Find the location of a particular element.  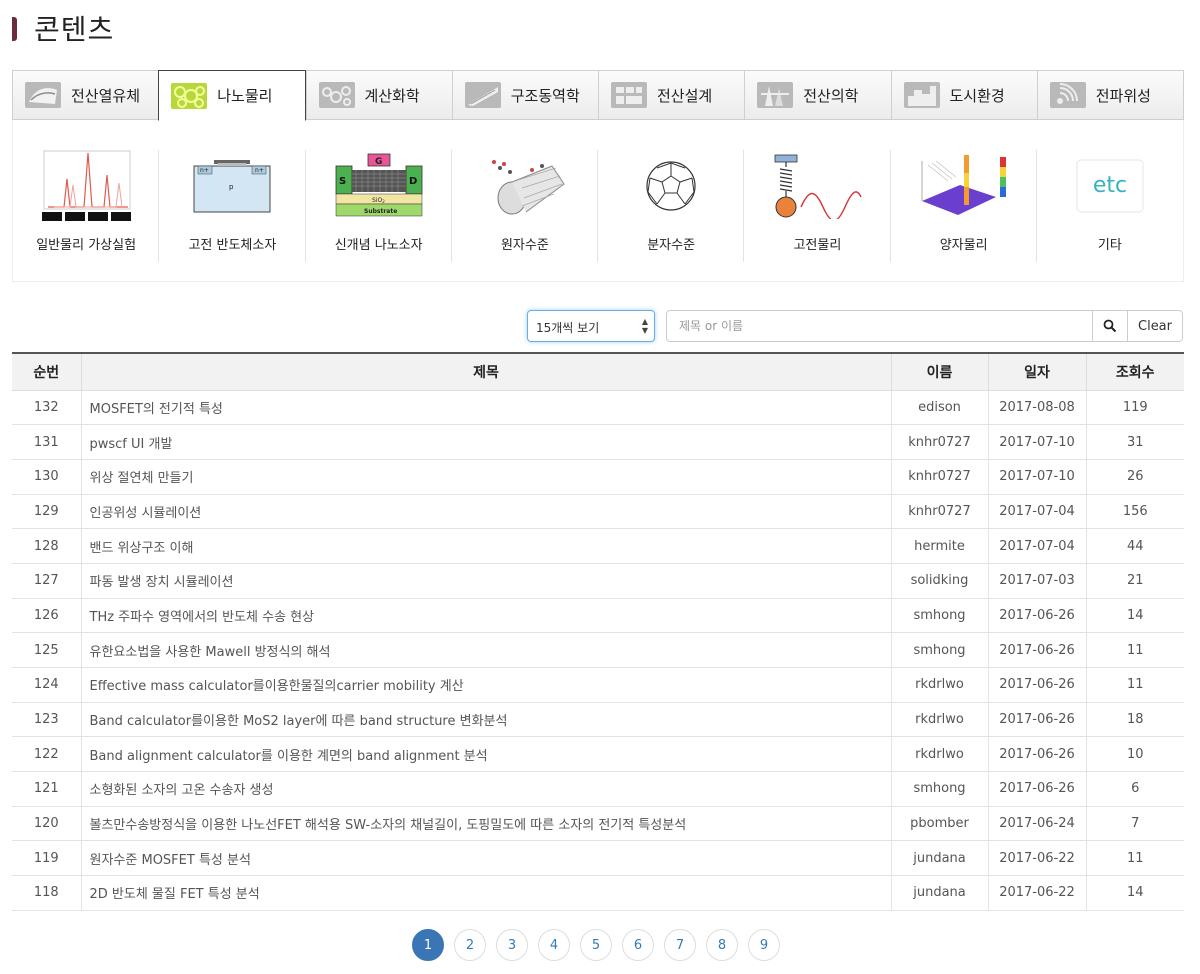

subcategory-molecular: 분자수준 is located at coordinates (671, 200).